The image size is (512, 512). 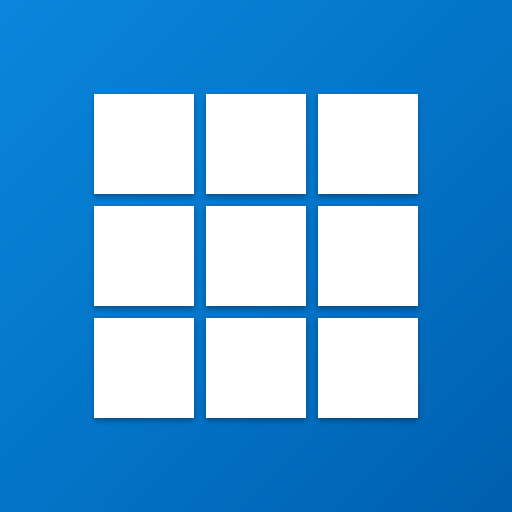 I want to click on tile-r2-c3, so click(x=368, y=256).